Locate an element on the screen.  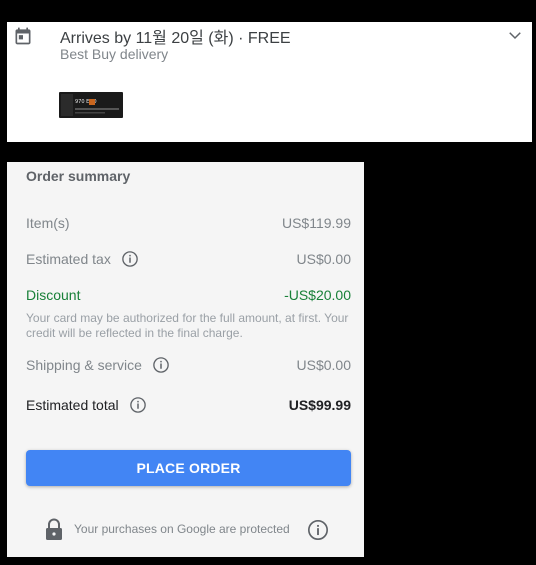
discount-row: Discount -US$20.00 is located at coordinates (188, 295).